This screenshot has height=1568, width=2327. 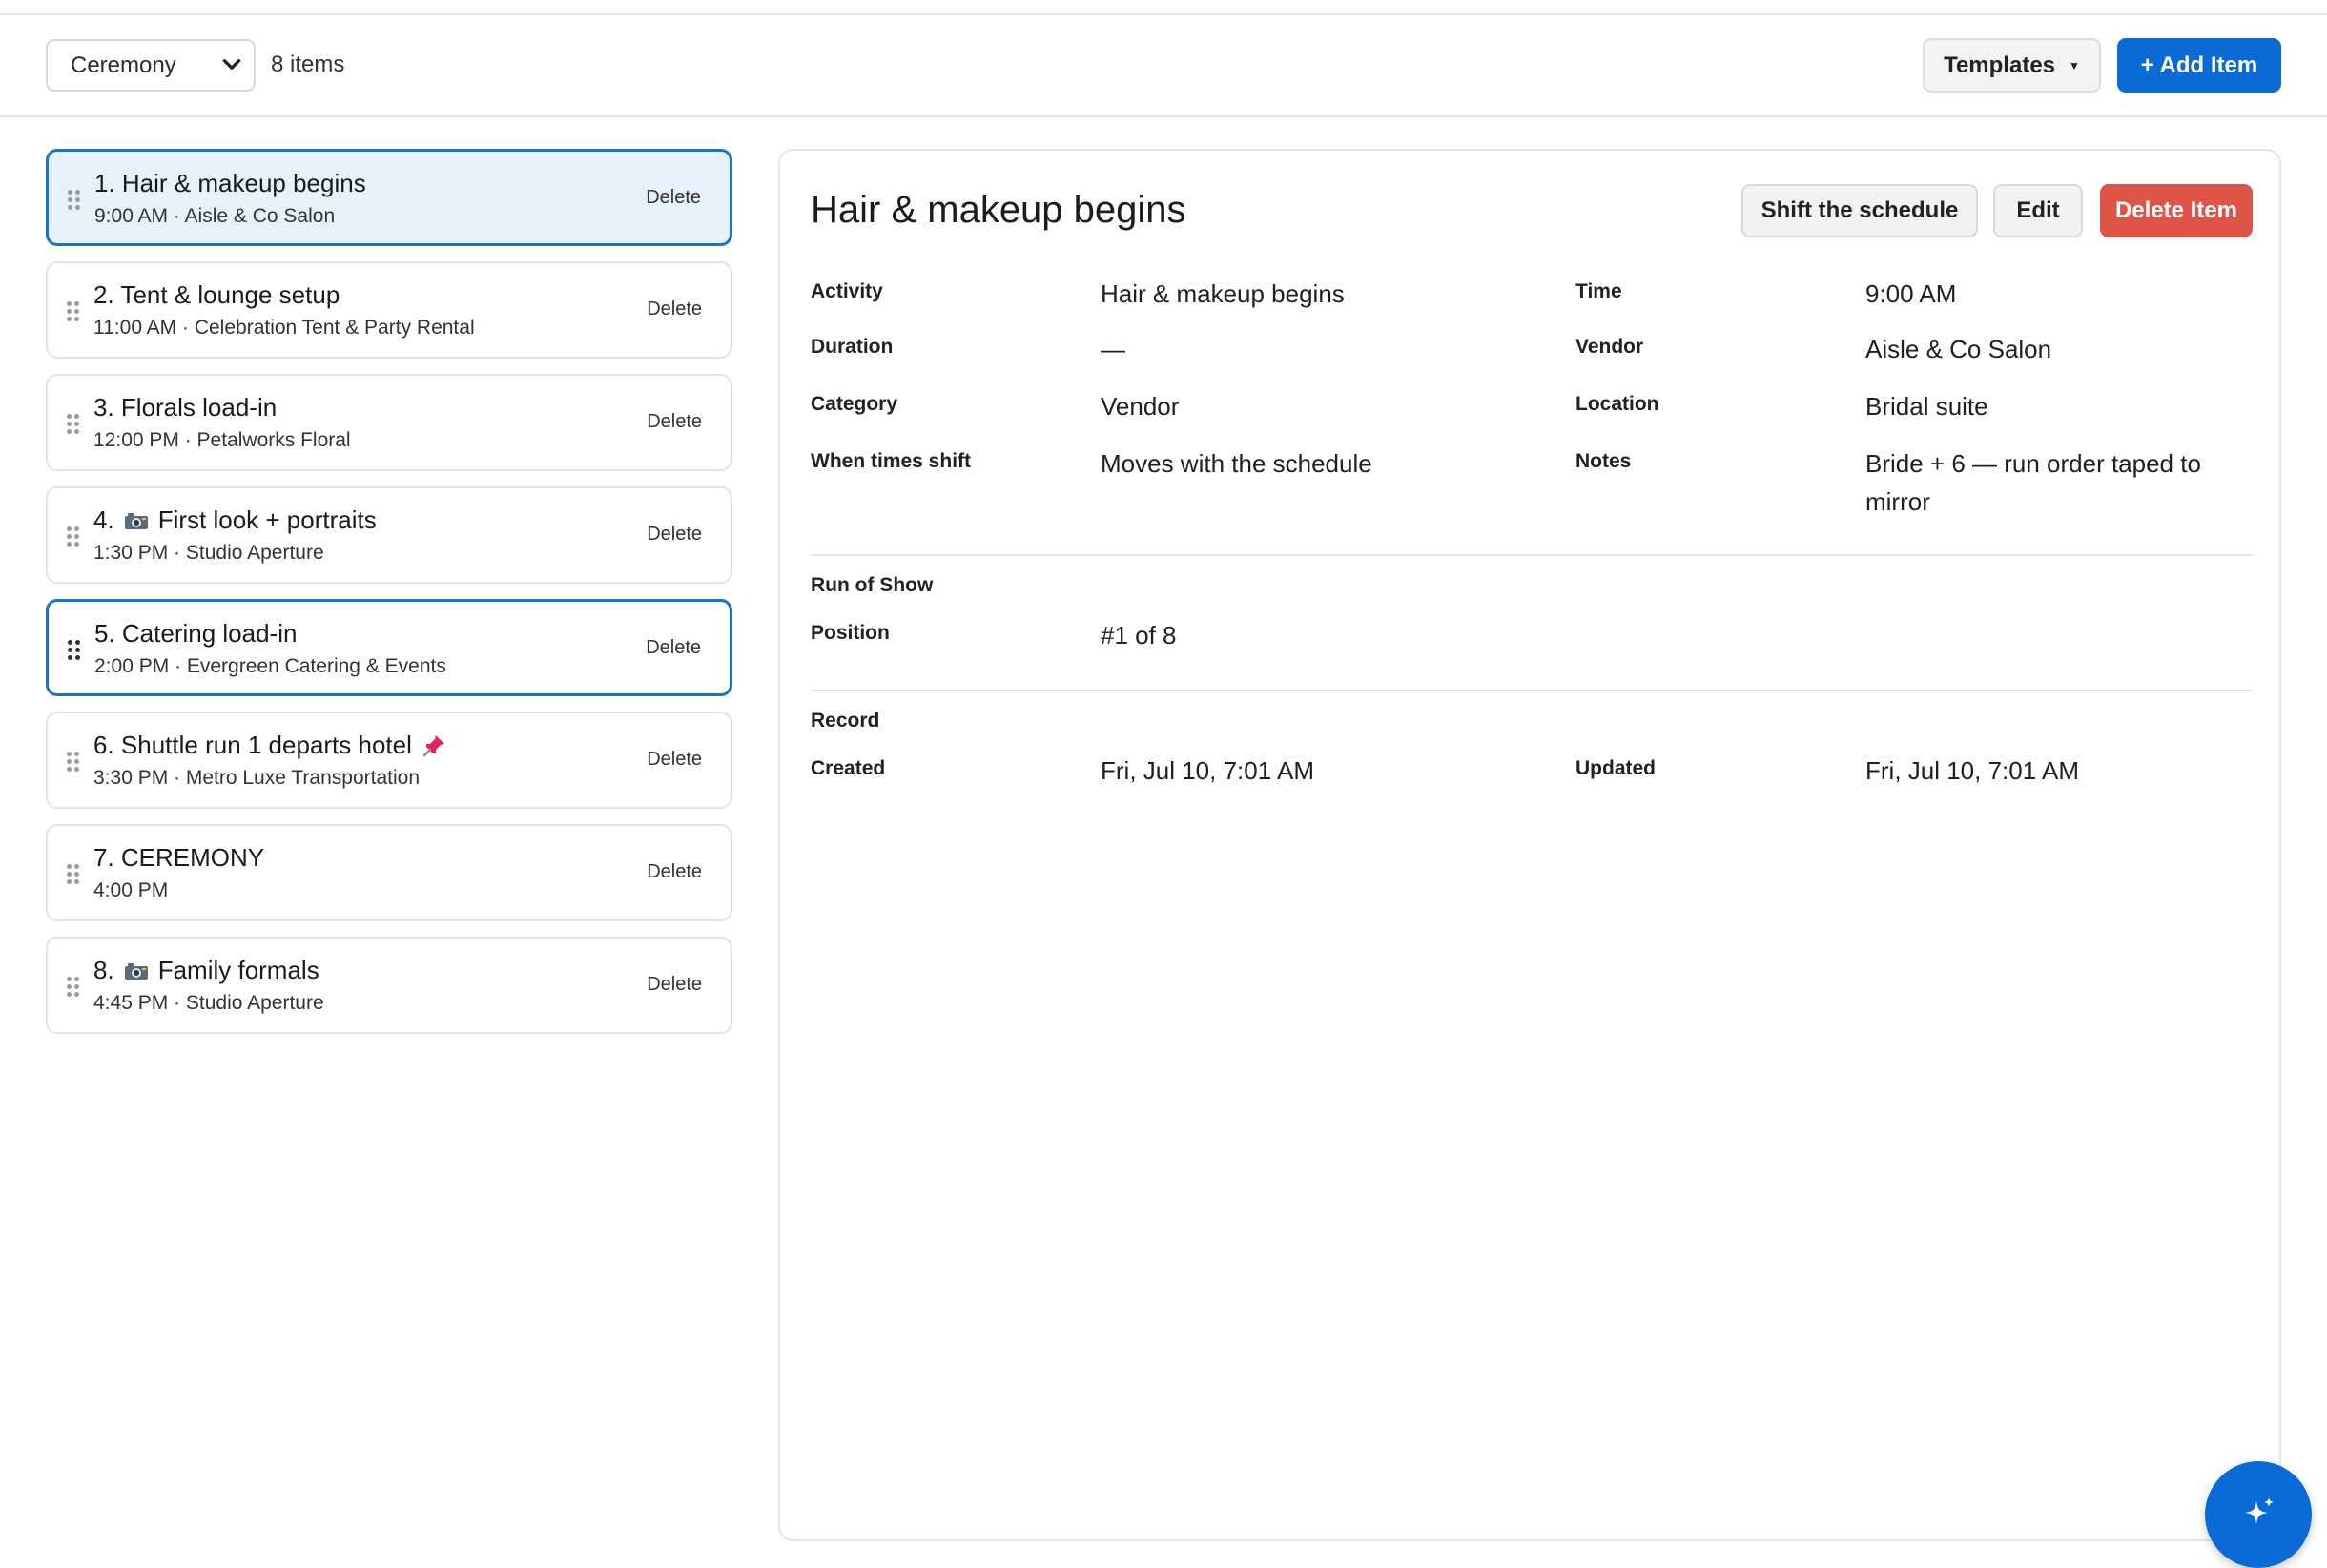 I want to click on item-number: 8., so click(x=103, y=970).